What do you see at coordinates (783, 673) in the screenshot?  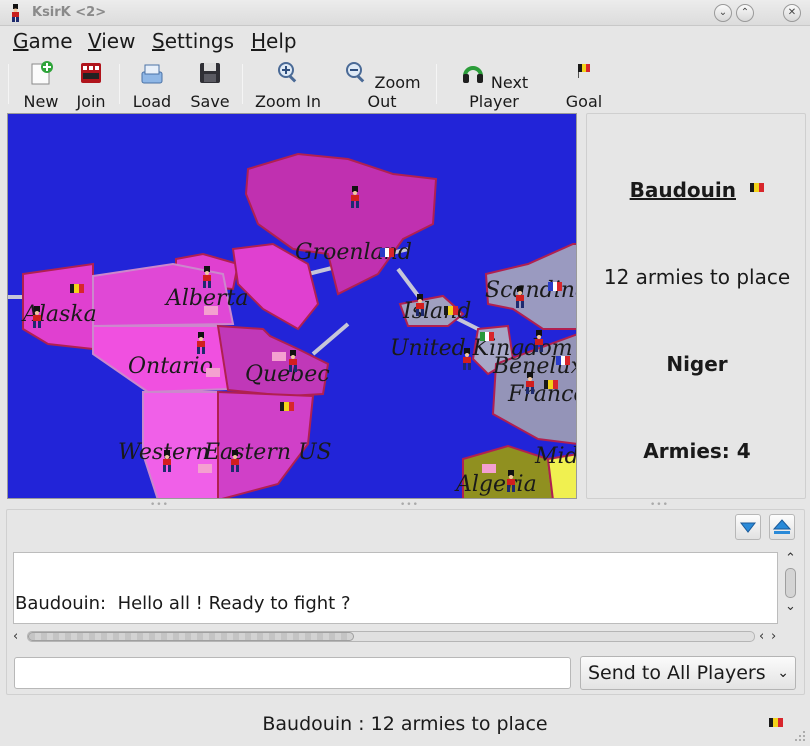 I see `chevron-down-icon: ⌄` at bounding box center [783, 673].